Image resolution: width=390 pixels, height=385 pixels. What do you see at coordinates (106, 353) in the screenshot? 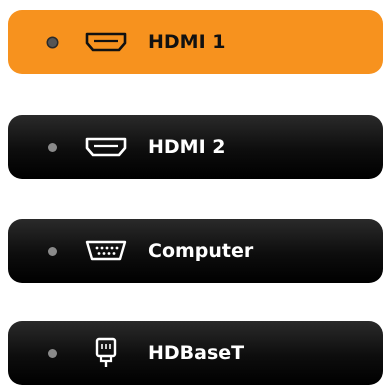
I see `ethernet-port-icon` at bounding box center [106, 353].